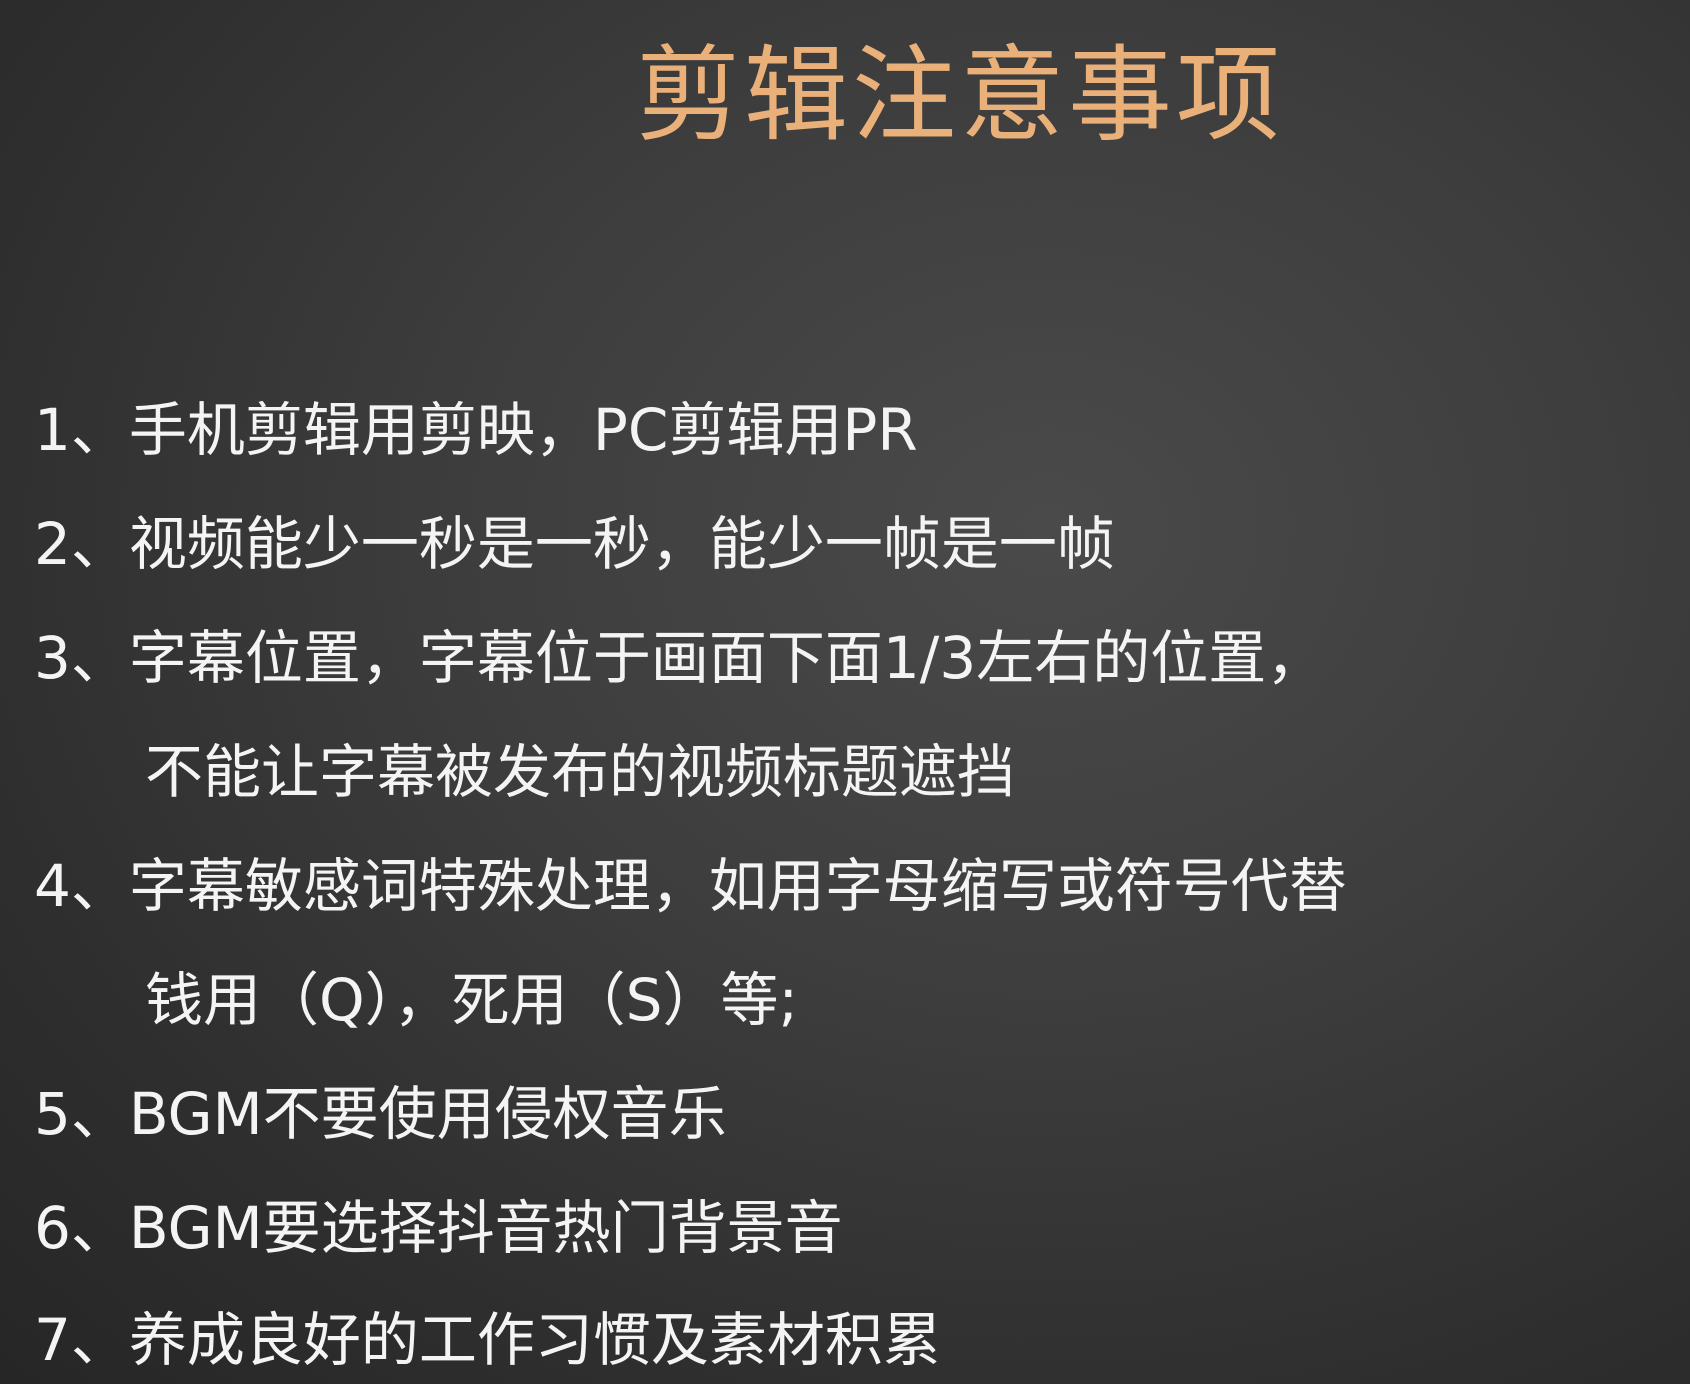  What do you see at coordinates (438, 1228) in the screenshot?
I see `list-item-6: 6、BGM要选择抖音热门背景音` at bounding box center [438, 1228].